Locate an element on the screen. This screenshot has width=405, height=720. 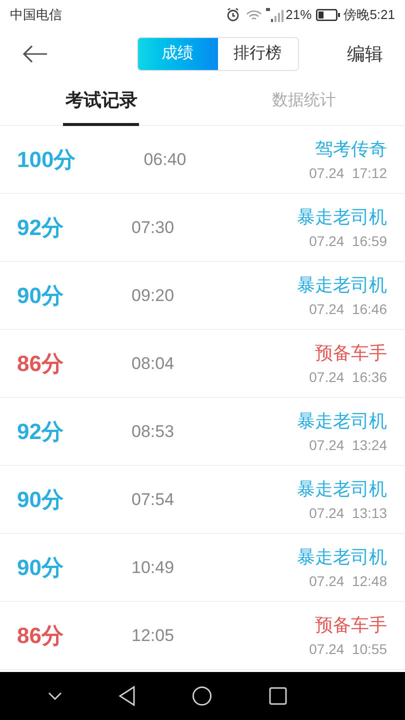
segment-tab: 成绩 is located at coordinates (178, 54).